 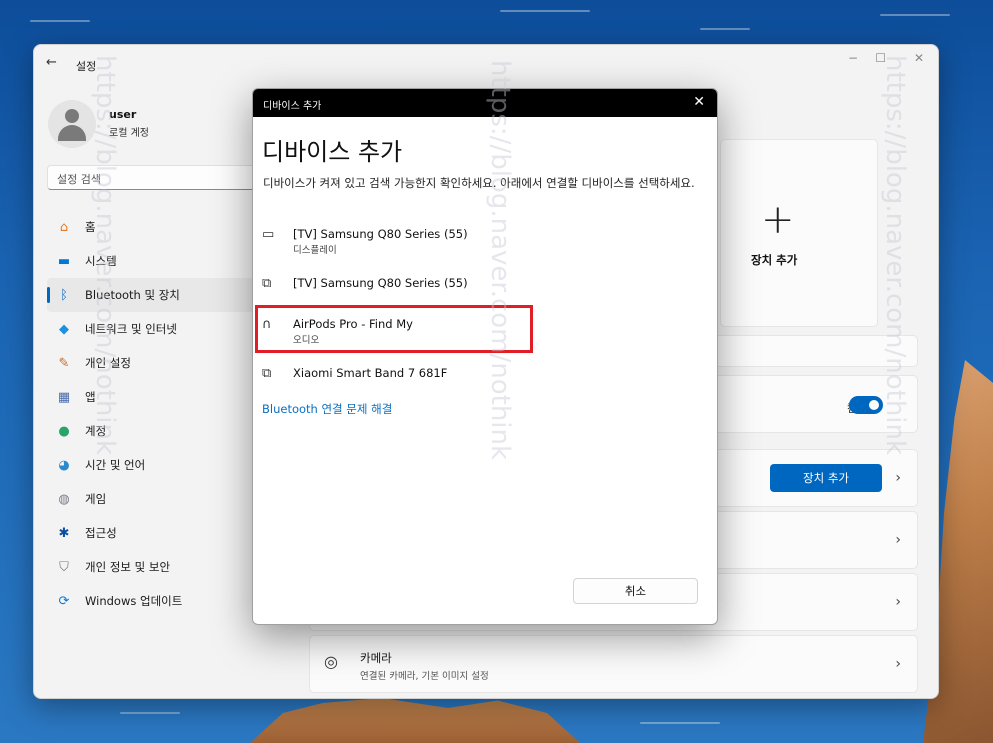 What do you see at coordinates (96, 499) in the screenshot?
I see `sidebar-item-label: 게임` at bounding box center [96, 499].